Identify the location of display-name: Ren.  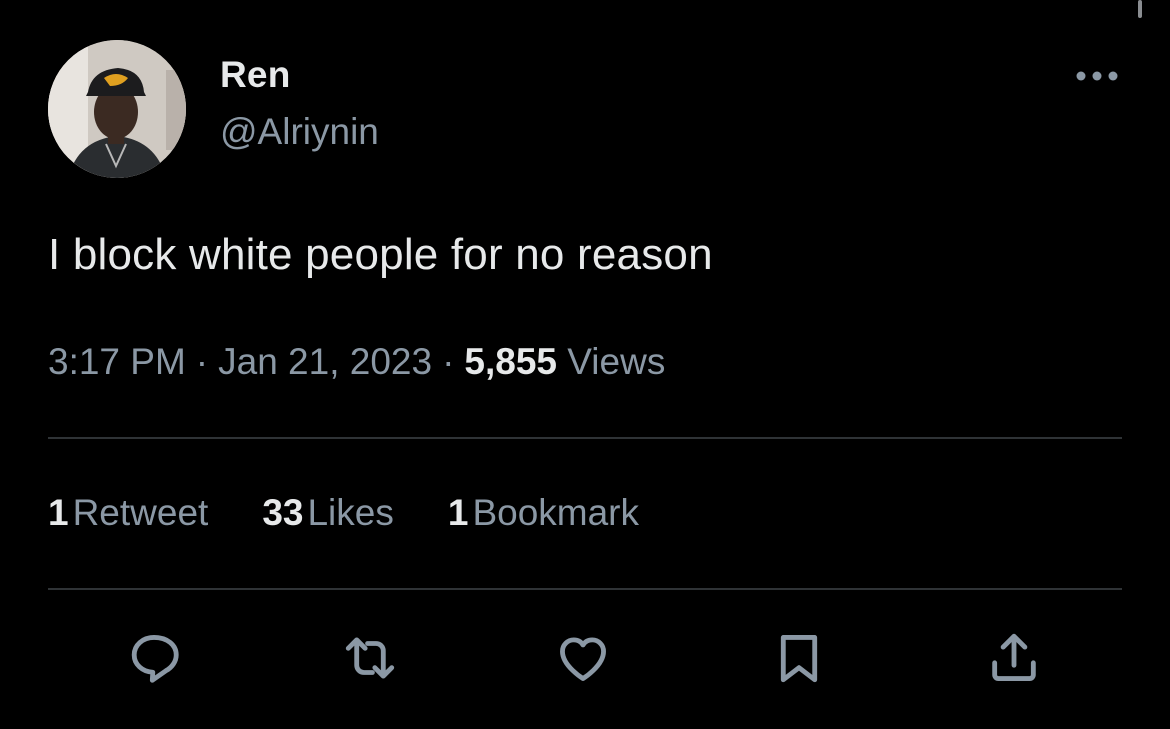
(255, 75).